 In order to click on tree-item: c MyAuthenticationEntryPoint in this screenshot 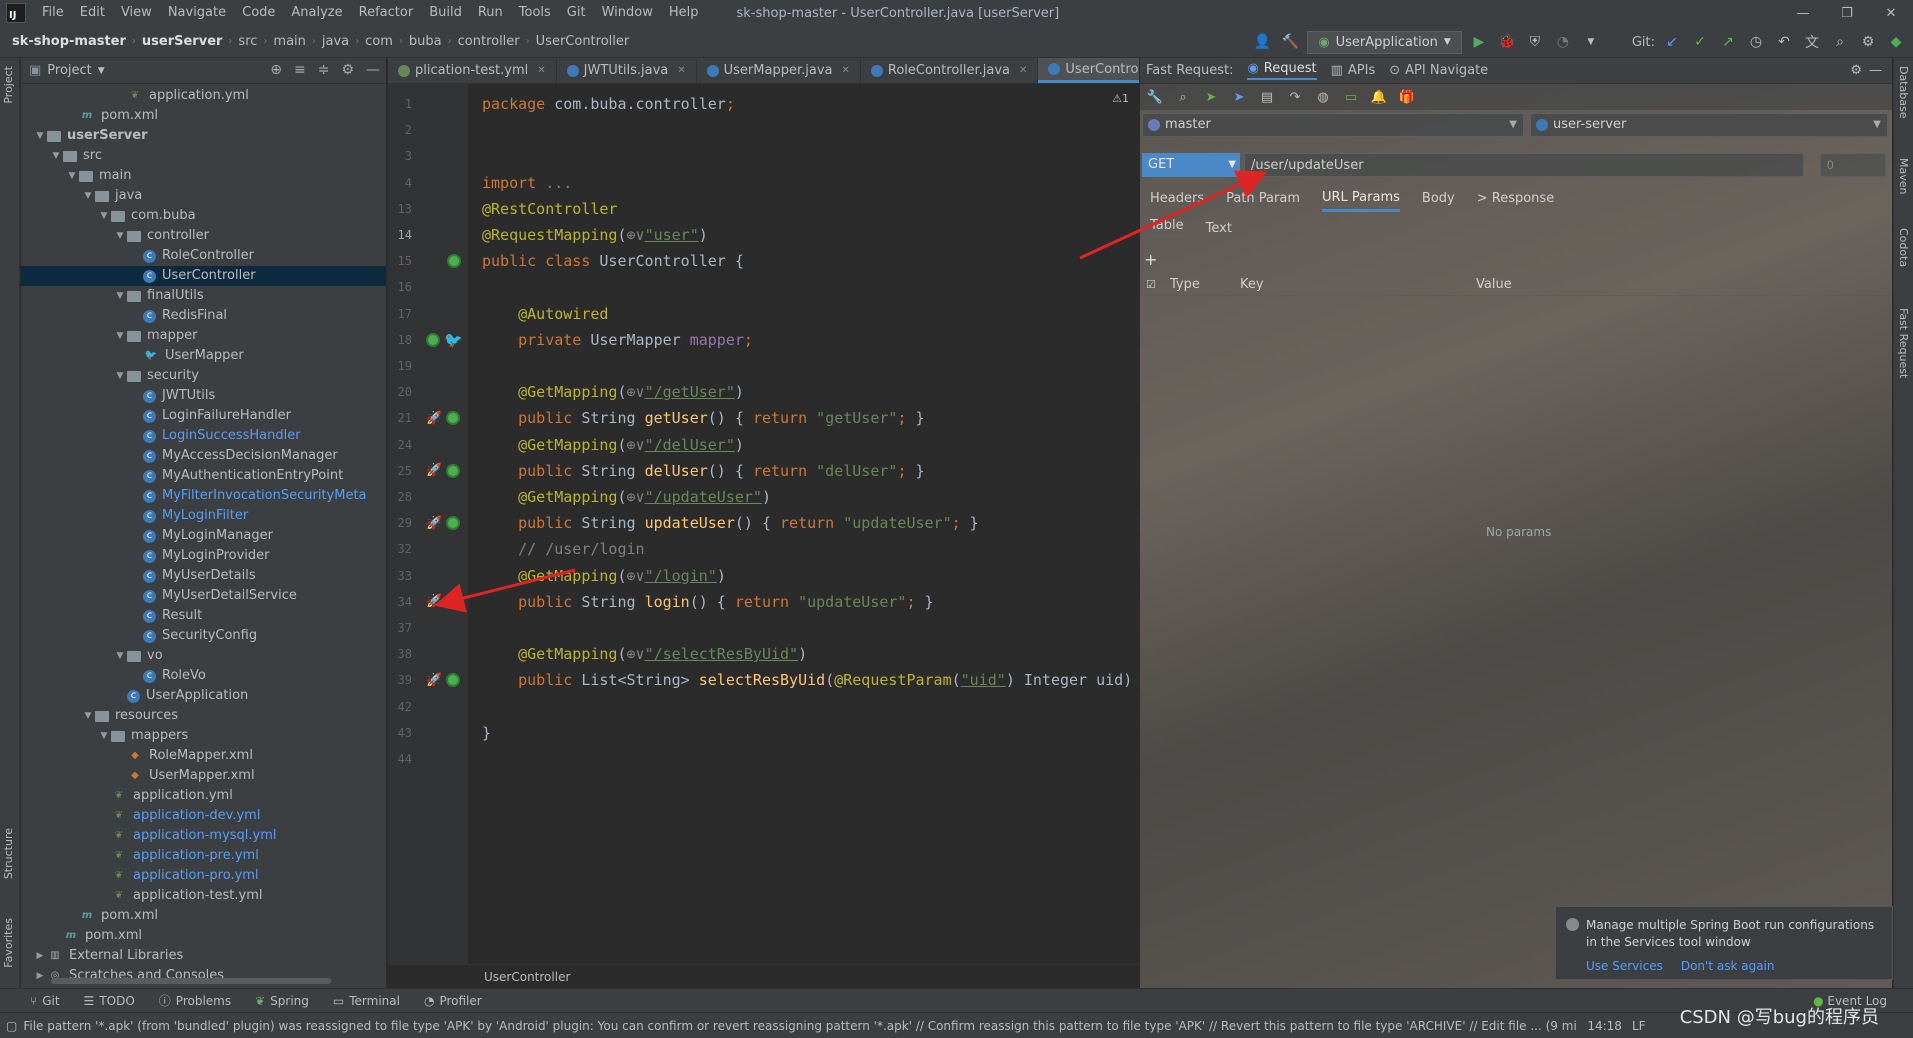, I will do `click(203, 476)`.